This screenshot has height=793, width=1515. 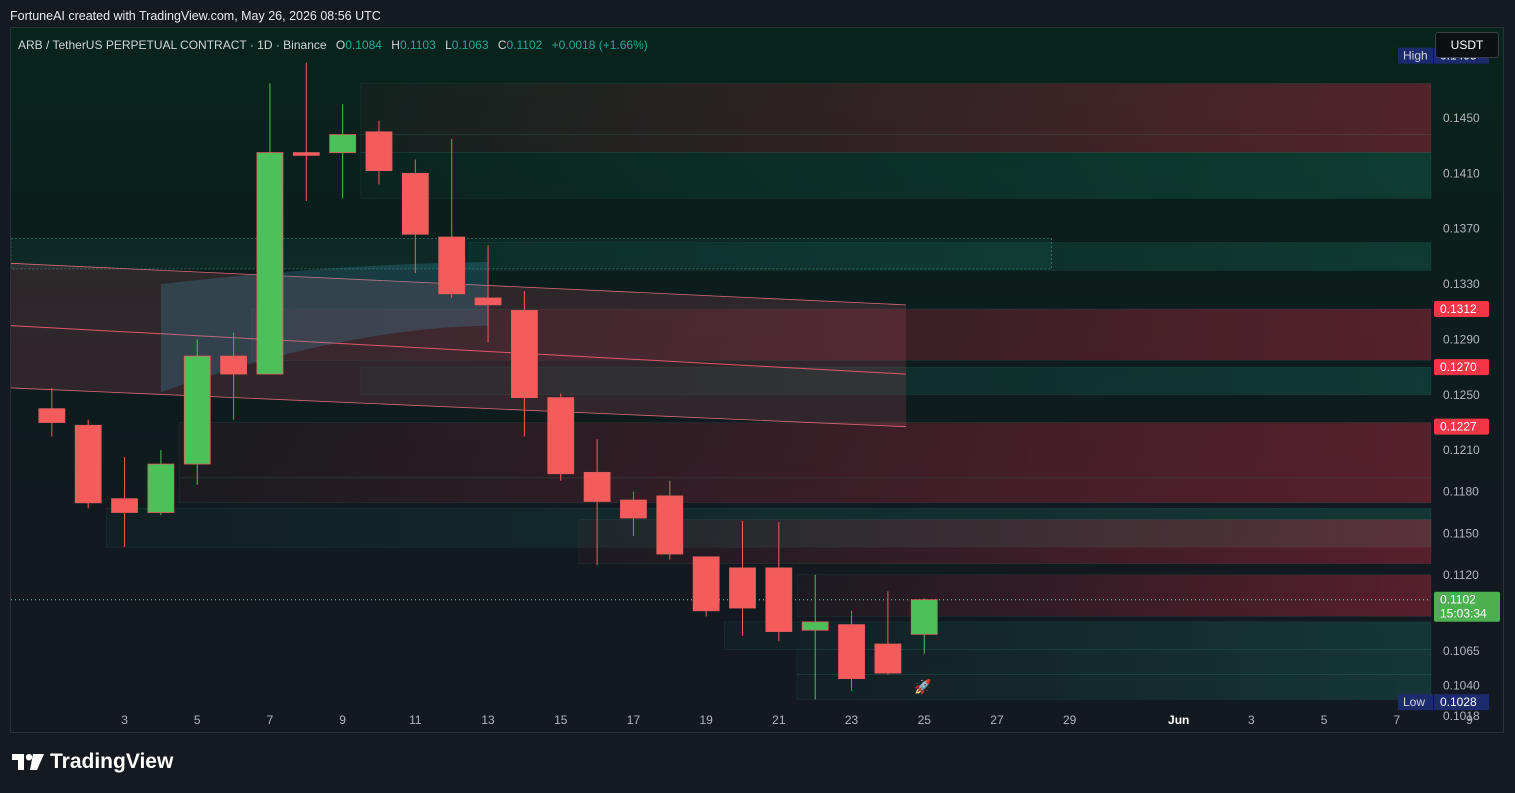 I want to click on y-axis-tick: 0.1410, so click(x=1461, y=173).